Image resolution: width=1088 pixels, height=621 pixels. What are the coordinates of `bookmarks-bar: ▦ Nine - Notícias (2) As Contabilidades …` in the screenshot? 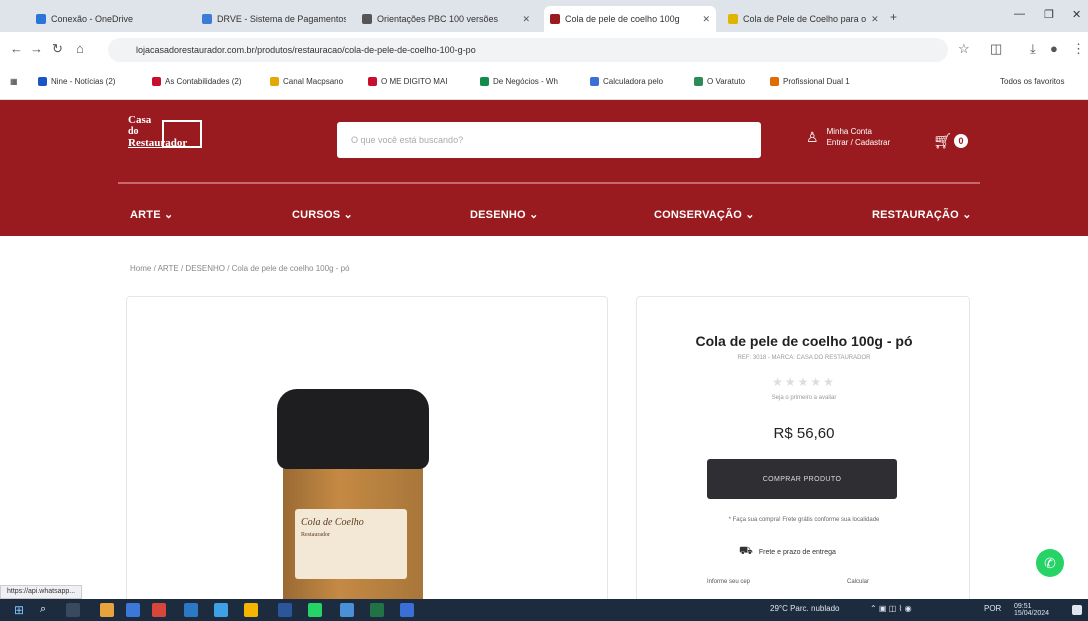 It's located at (544, 83).